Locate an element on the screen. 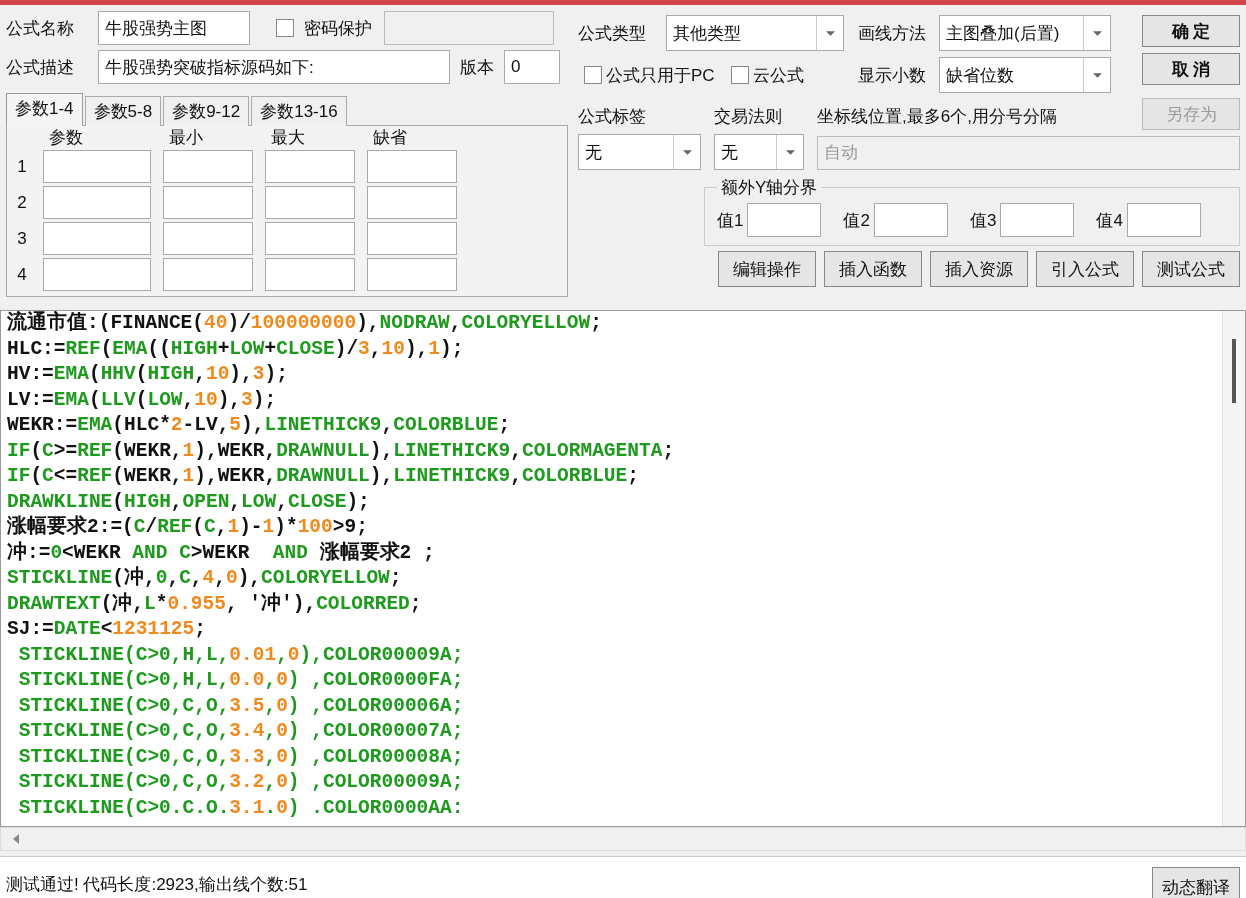 This screenshot has width=1246, height=898. code-line: STICKLINE(C>0,H,L,0.0,0) ,COLOR0000FA; is located at coordinates (241, 680).